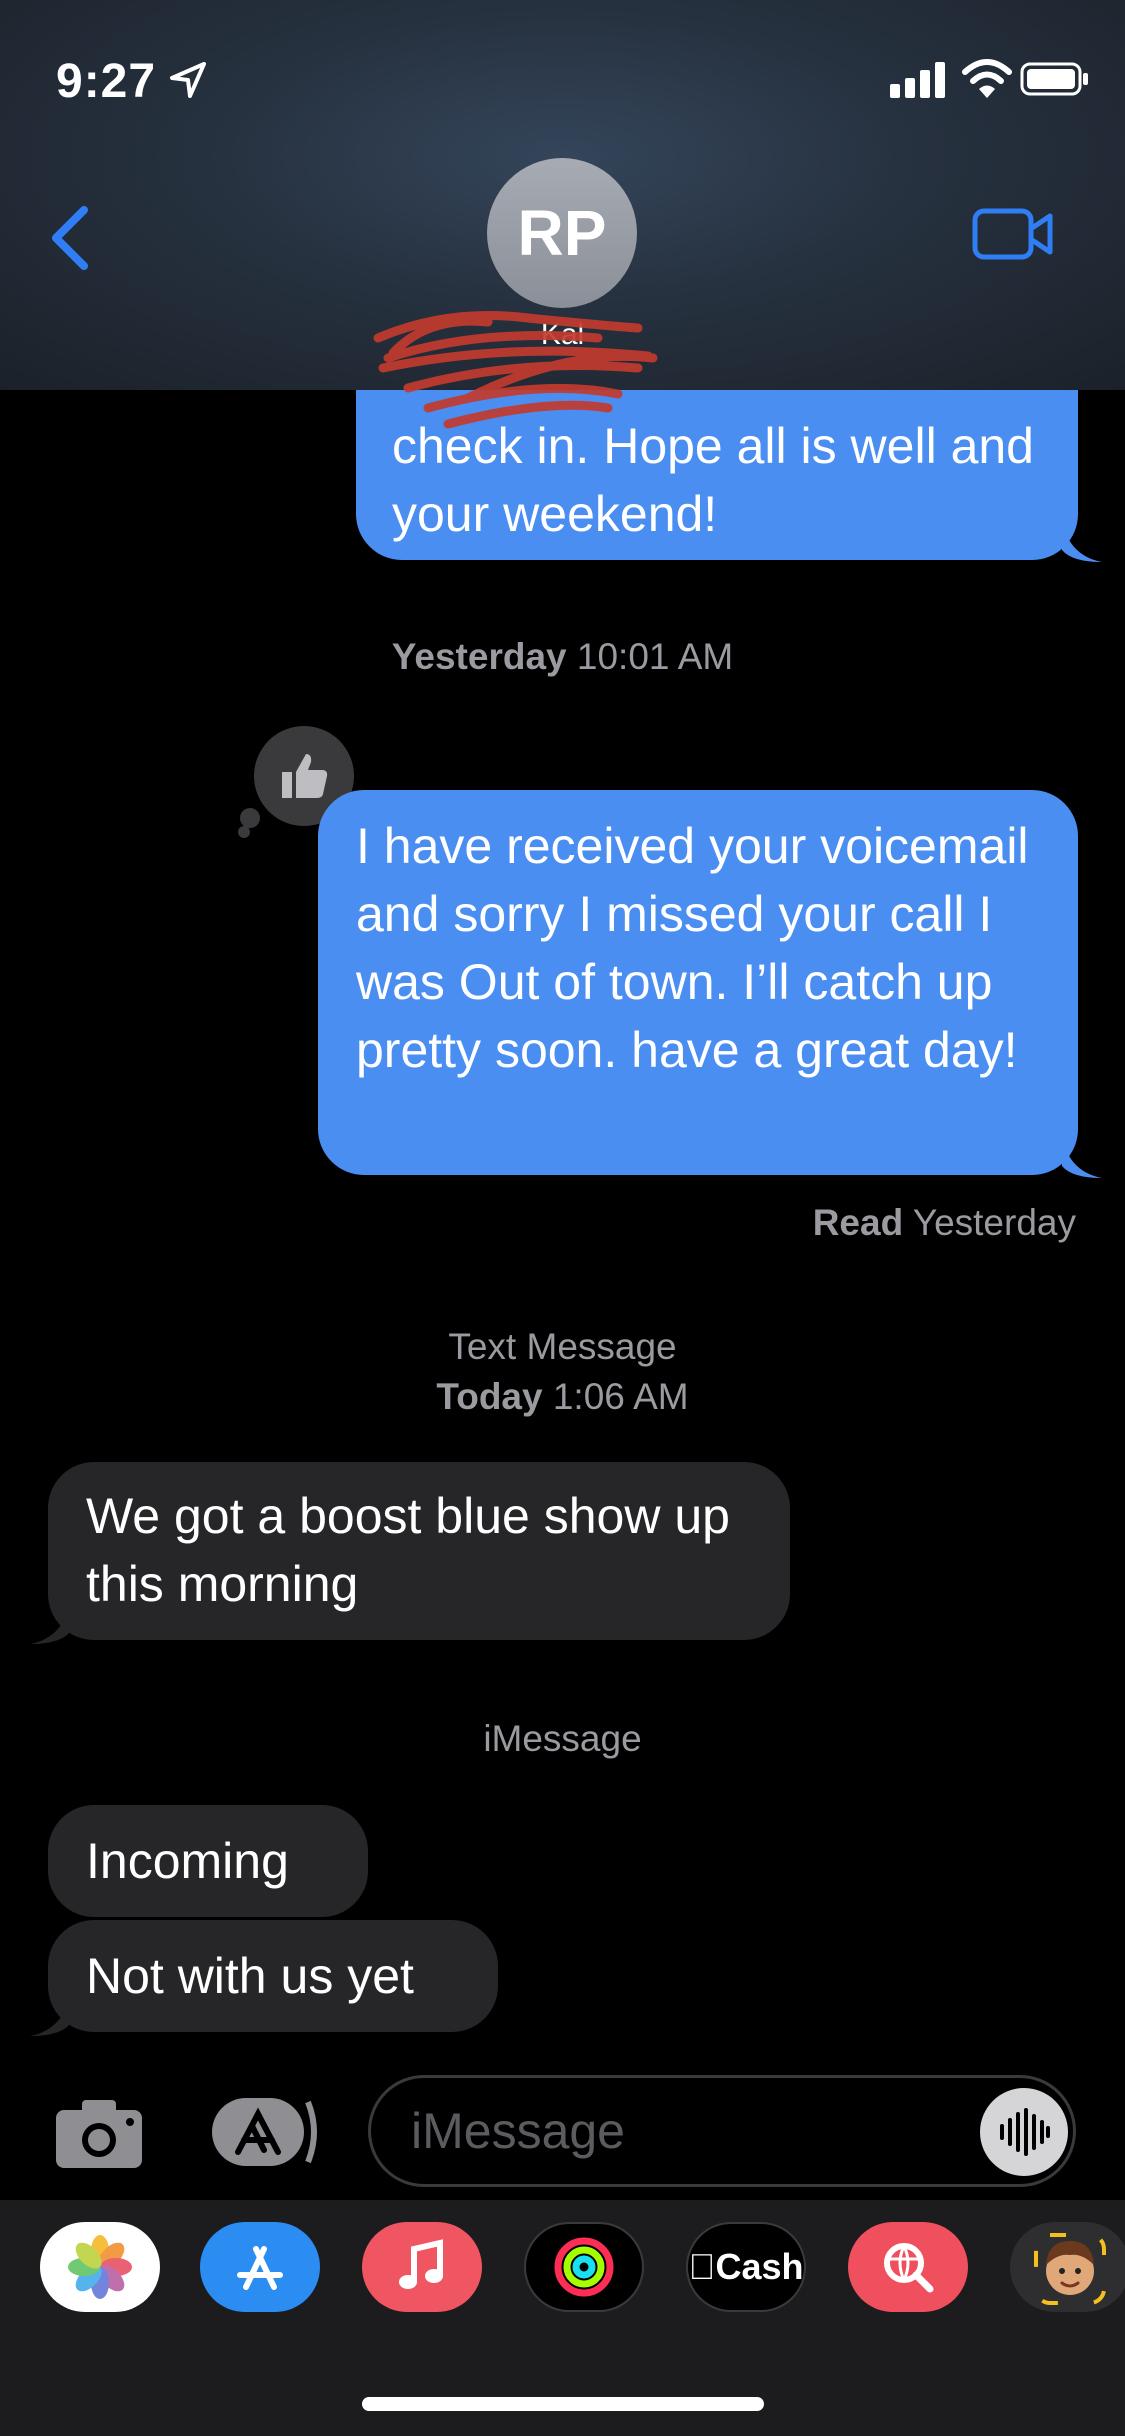  What do you see at coordinates (562, 1346) in the screenshot?
I see `service-label: Text Message` at bounding box center [562, 1346].